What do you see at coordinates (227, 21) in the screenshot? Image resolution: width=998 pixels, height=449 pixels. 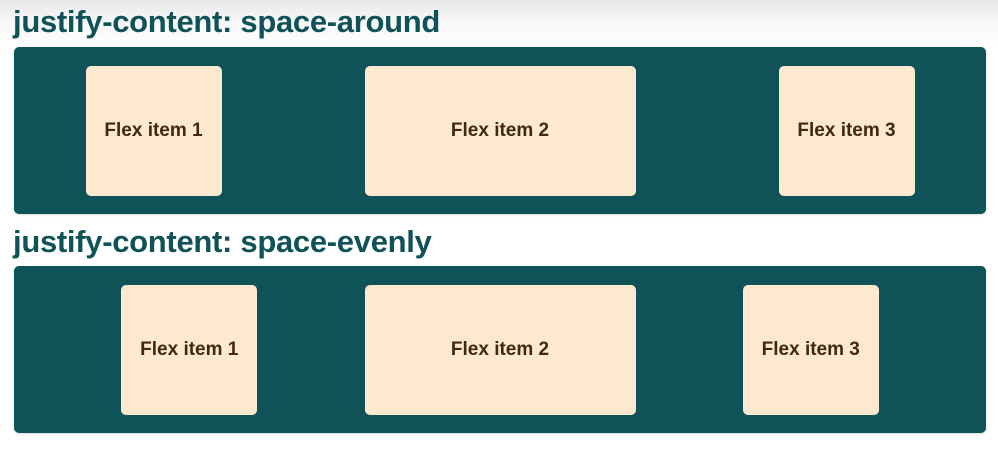 I see `section-title-space-around: justify-content: space-around` at bounding box center [227, 21].